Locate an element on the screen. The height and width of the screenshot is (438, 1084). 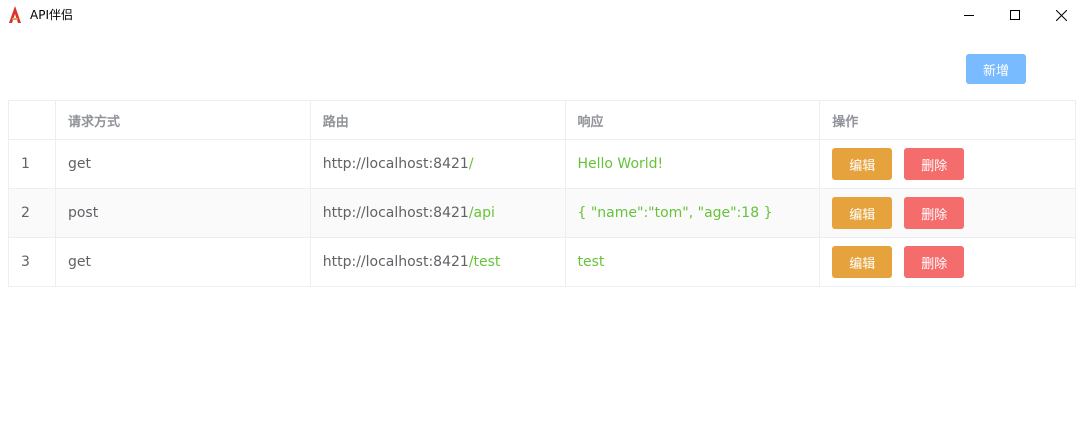
row-response: test is located at coordinates (693, 262).